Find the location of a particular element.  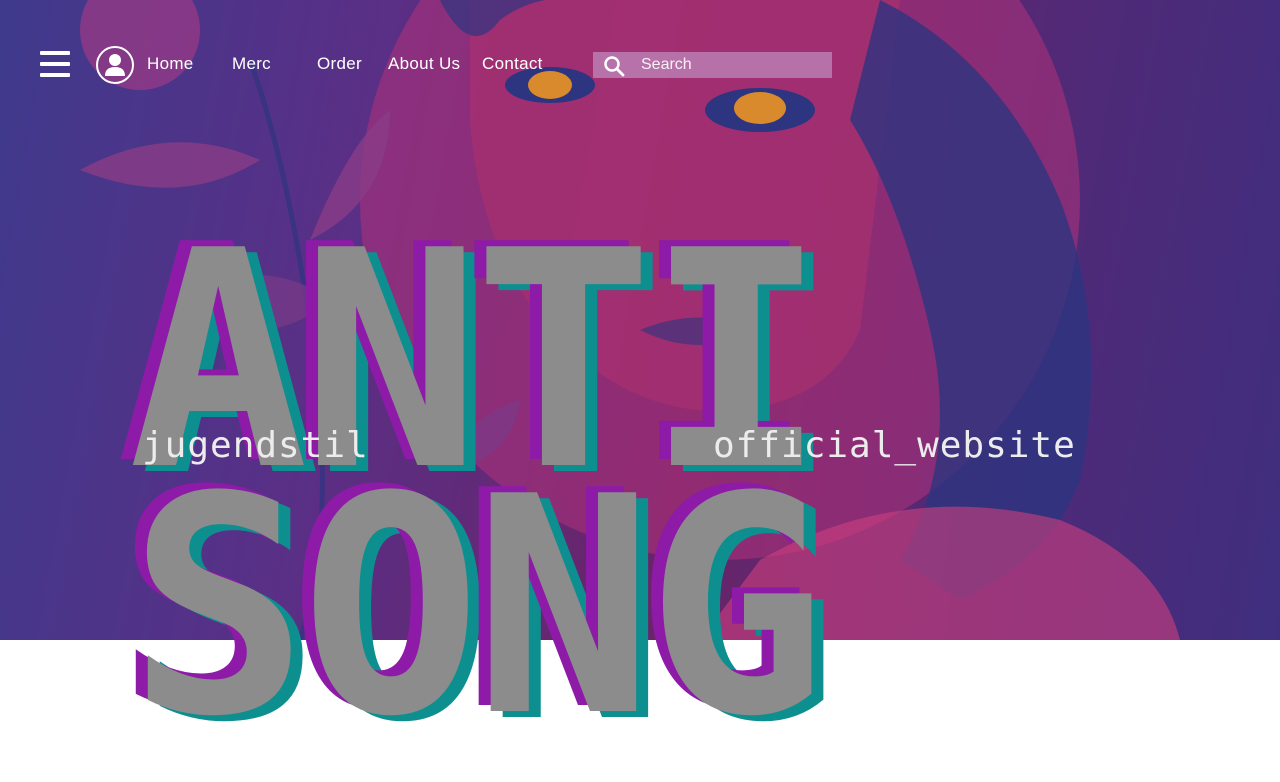

user-account-icon is located at coordinates (115, 65).